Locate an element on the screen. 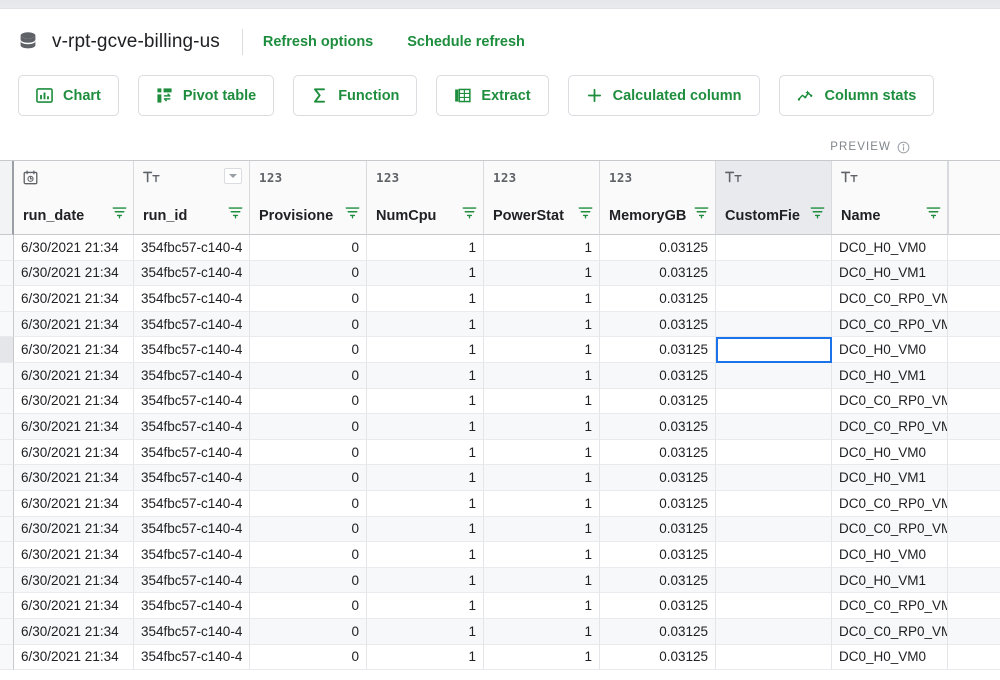 The image size is (1000, 680). info-icon is located at coordinates (903, 147).